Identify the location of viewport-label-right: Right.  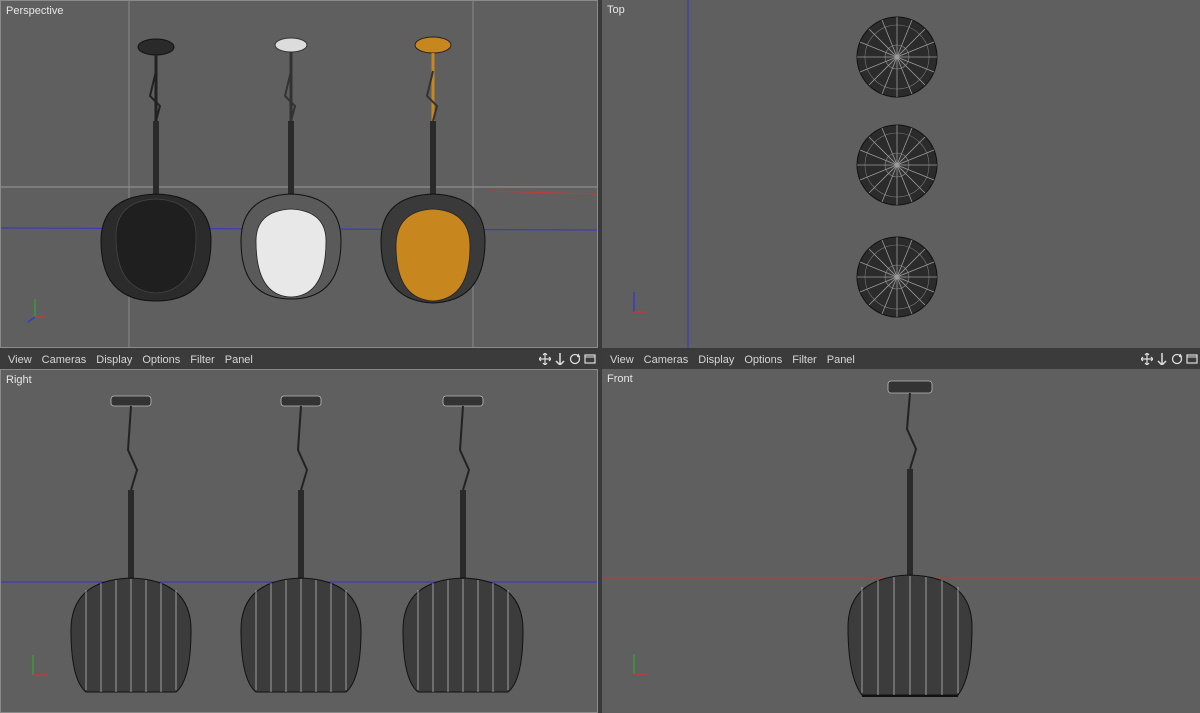
(19, 380).